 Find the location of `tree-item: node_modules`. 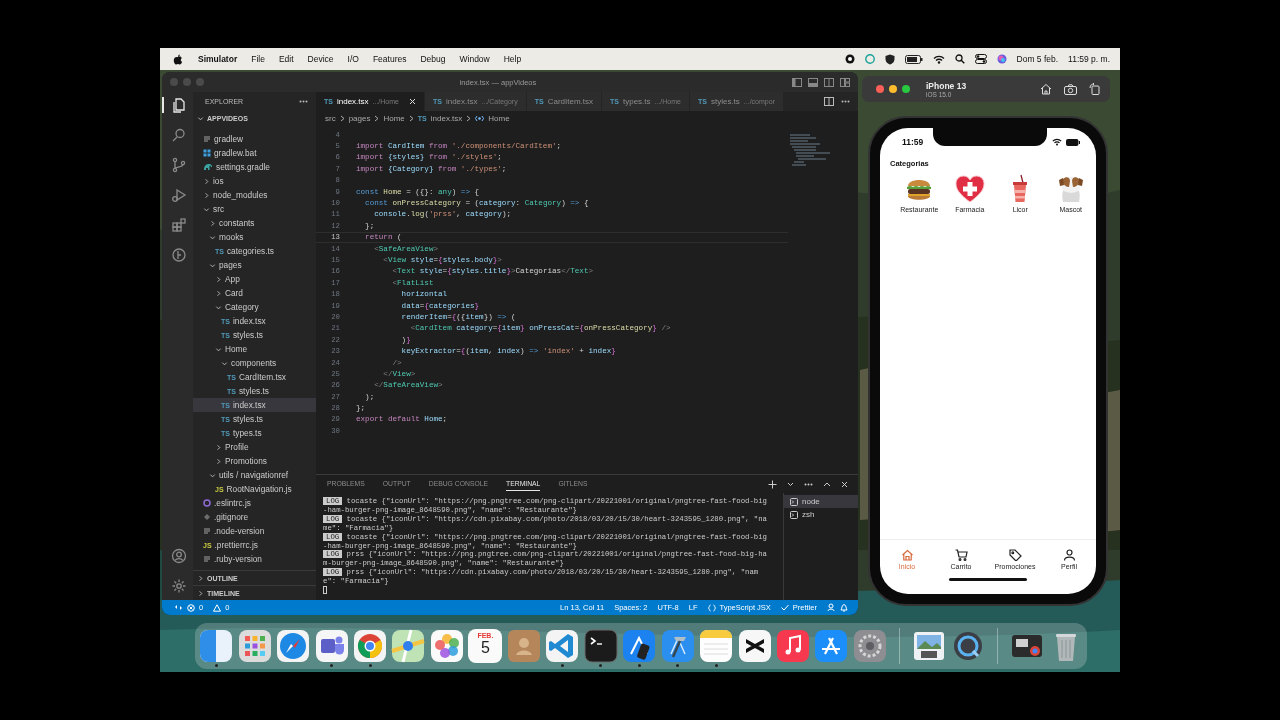

tree-item: node_modules is located at coordinates (254, 195).